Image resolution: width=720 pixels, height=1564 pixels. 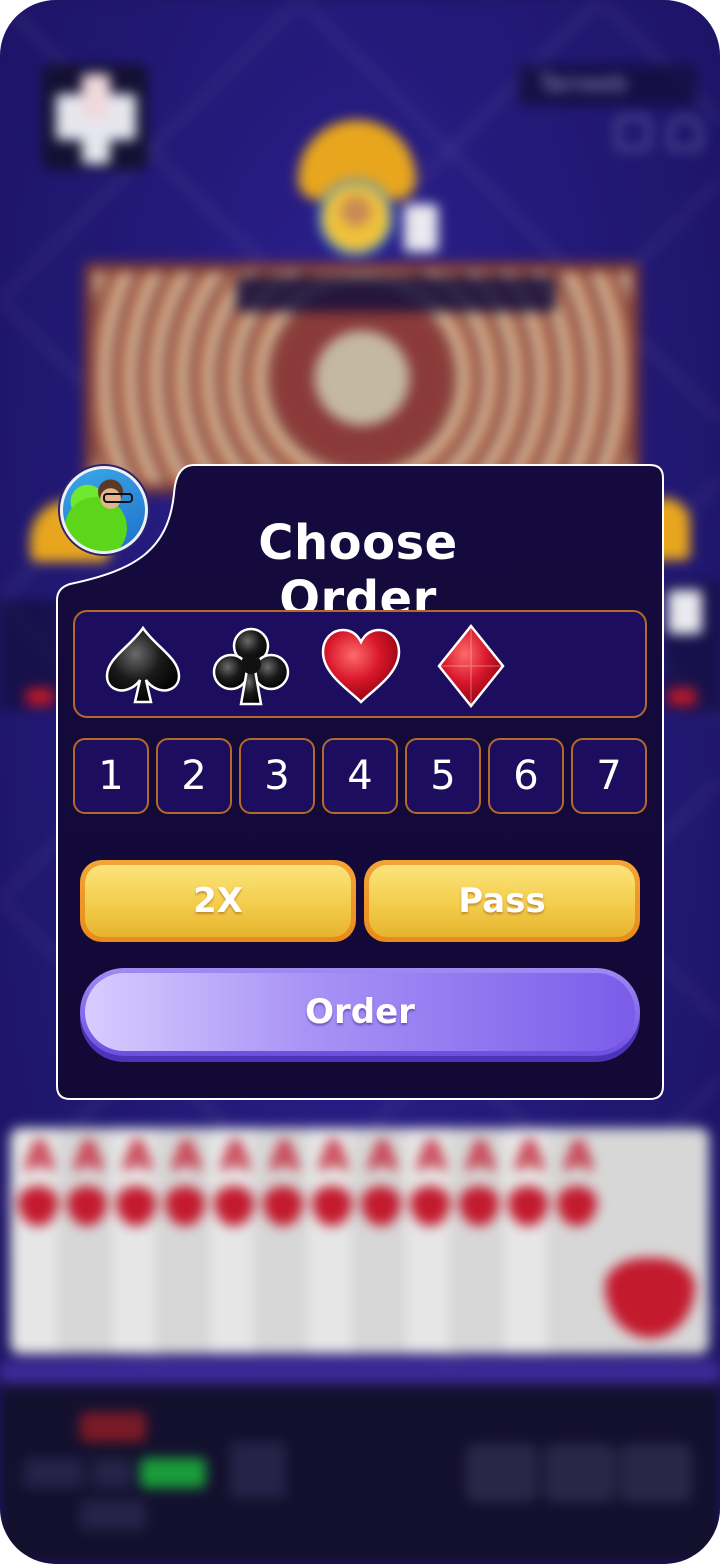 I want to click on pass-button-label: Pass, so click(x=502, y=901).